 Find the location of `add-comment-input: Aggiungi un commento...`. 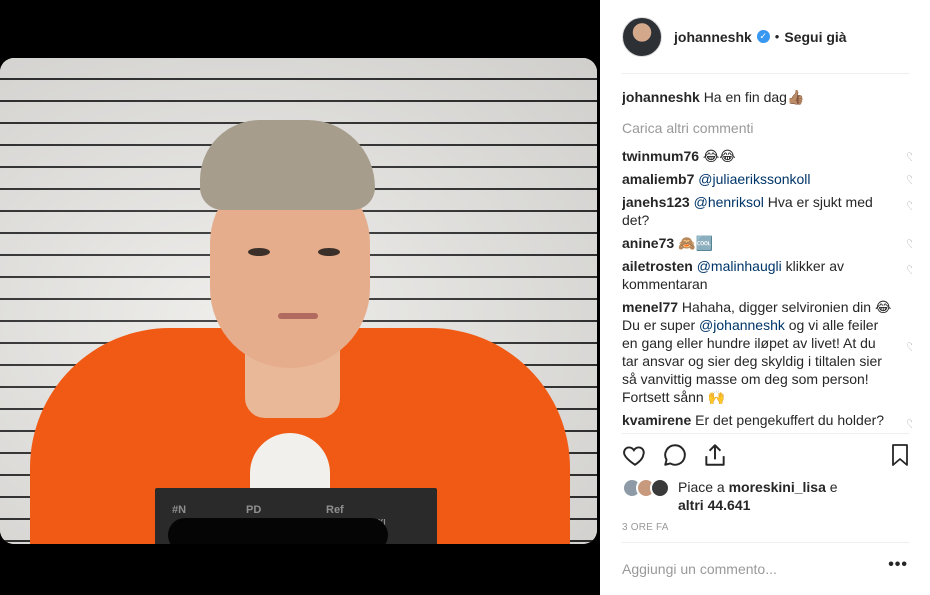

add-comment-input: Aggiungi un commento... is located at coordinates (699, 569).